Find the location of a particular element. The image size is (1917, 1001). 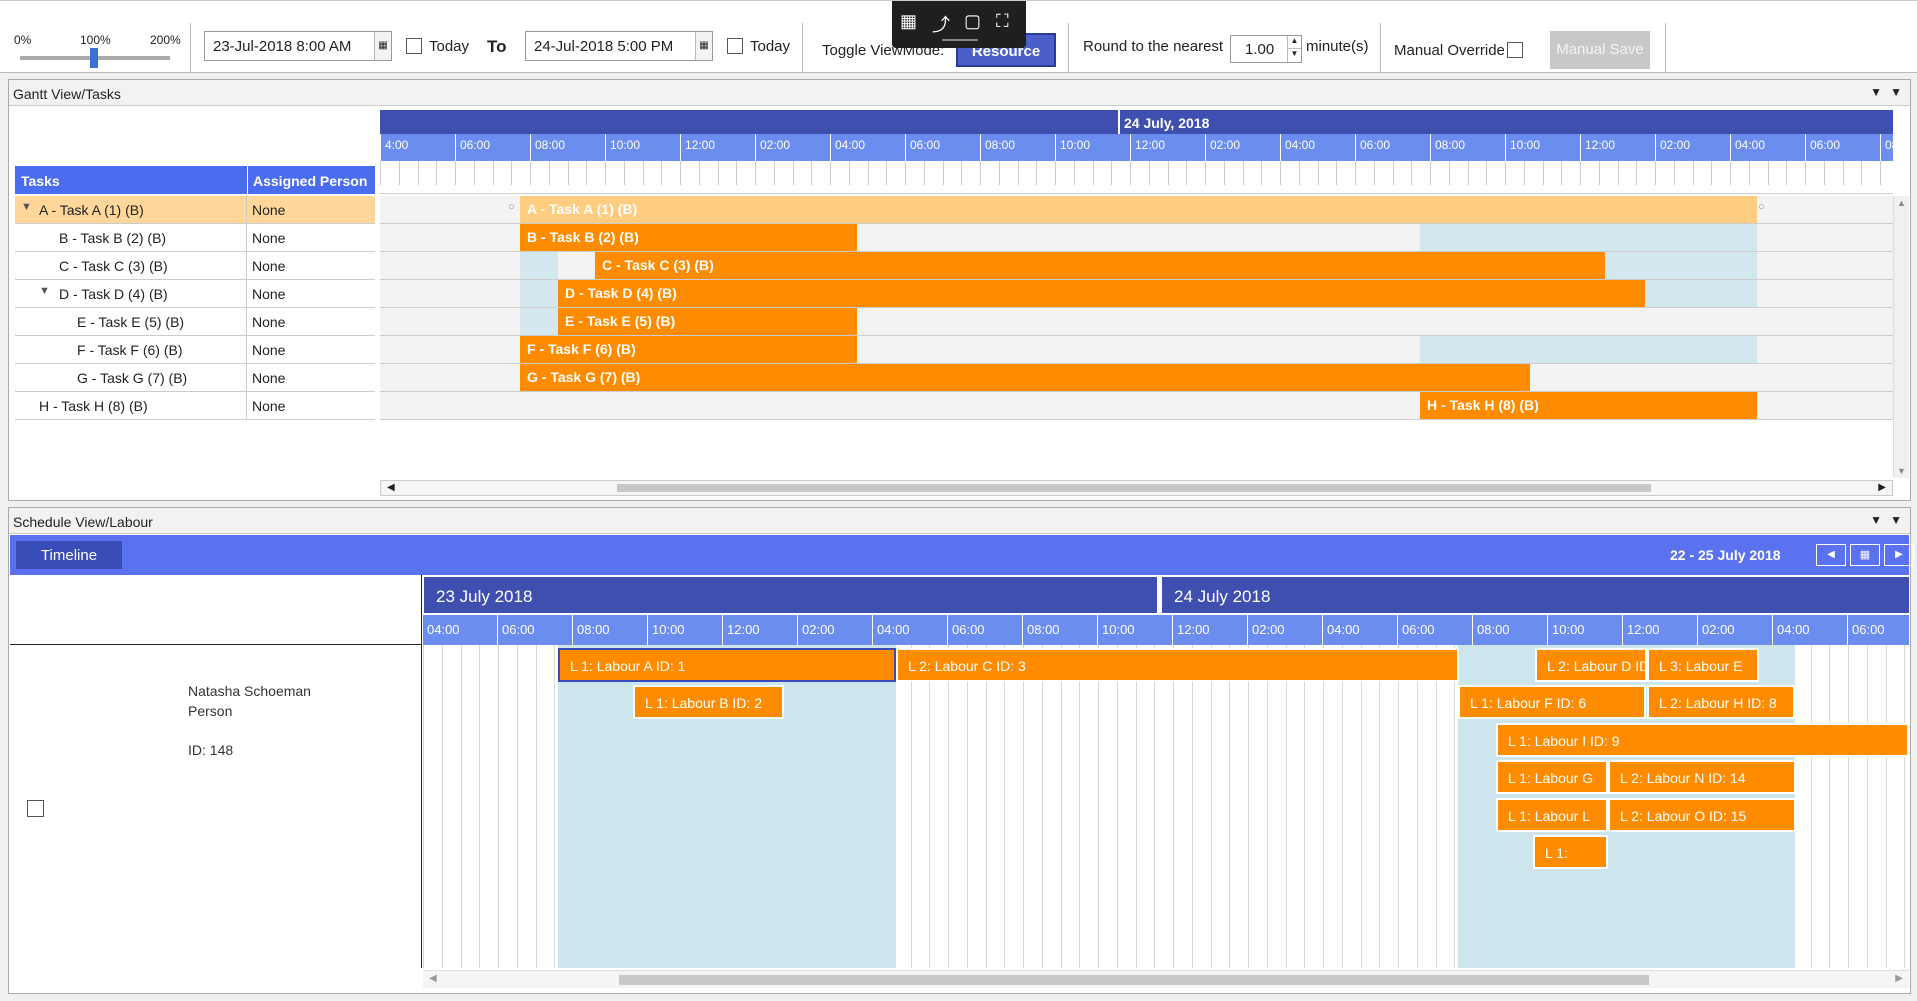

task-row: G - Task G (7) (B) None is located at coordinates (195, 378).